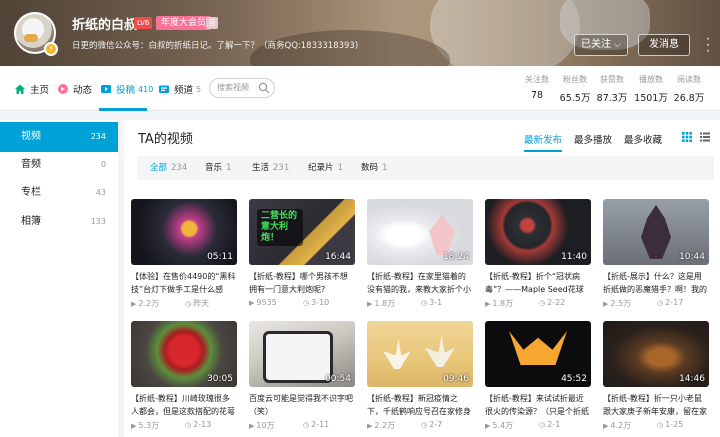 This screenshot has height=437, width=720. I want to click on video-search-input: 搜索视频, so click(242, 88).